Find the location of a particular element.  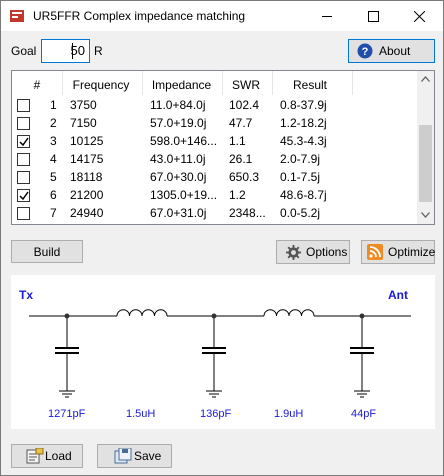

row-number: 4 is located at coordinates (53, 159).